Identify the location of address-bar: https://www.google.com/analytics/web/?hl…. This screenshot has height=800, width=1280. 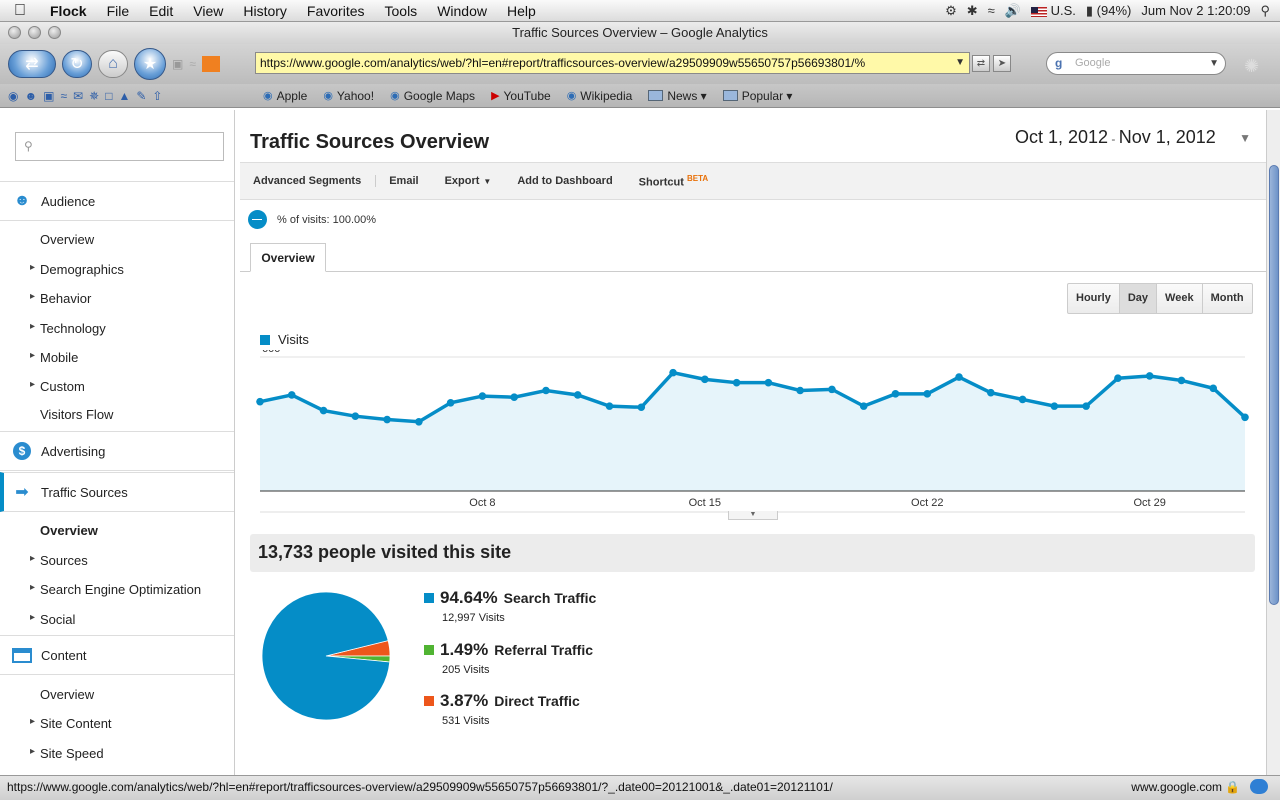
(612, 63).